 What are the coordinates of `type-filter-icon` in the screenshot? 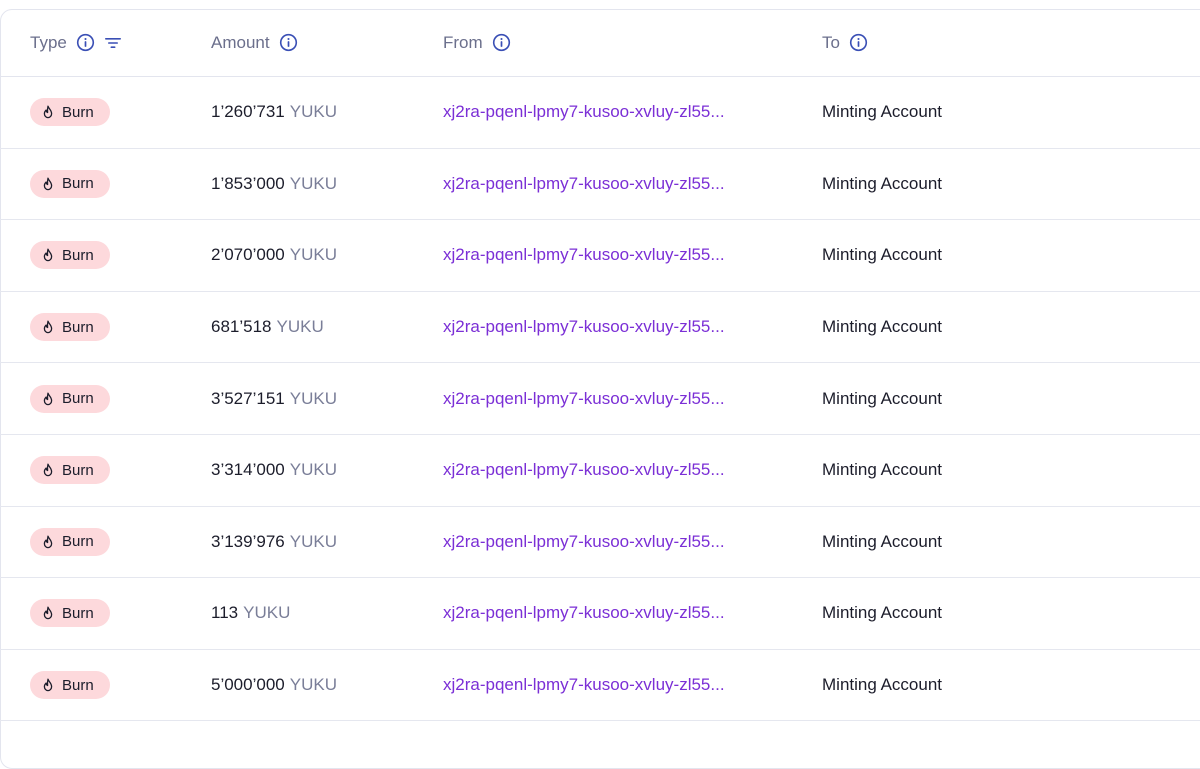 It's located at (113, 43).